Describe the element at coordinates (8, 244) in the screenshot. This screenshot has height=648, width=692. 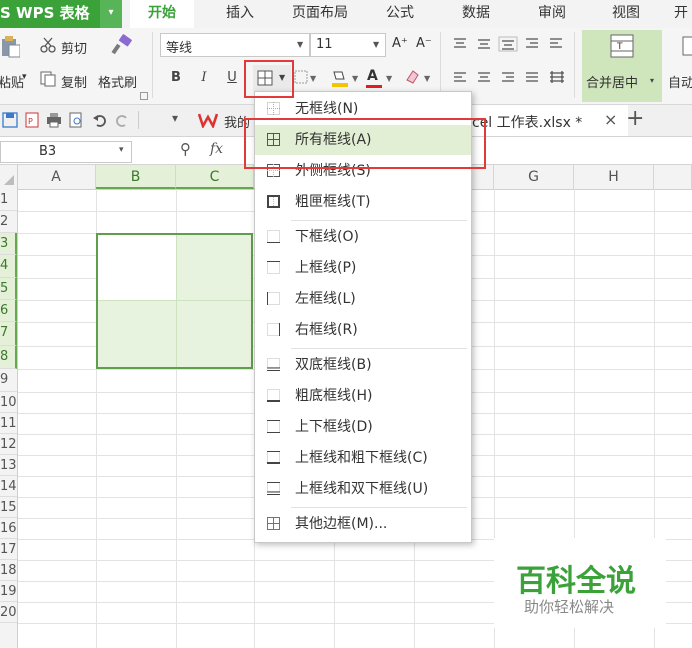
I see `row-header: 3` at that location.